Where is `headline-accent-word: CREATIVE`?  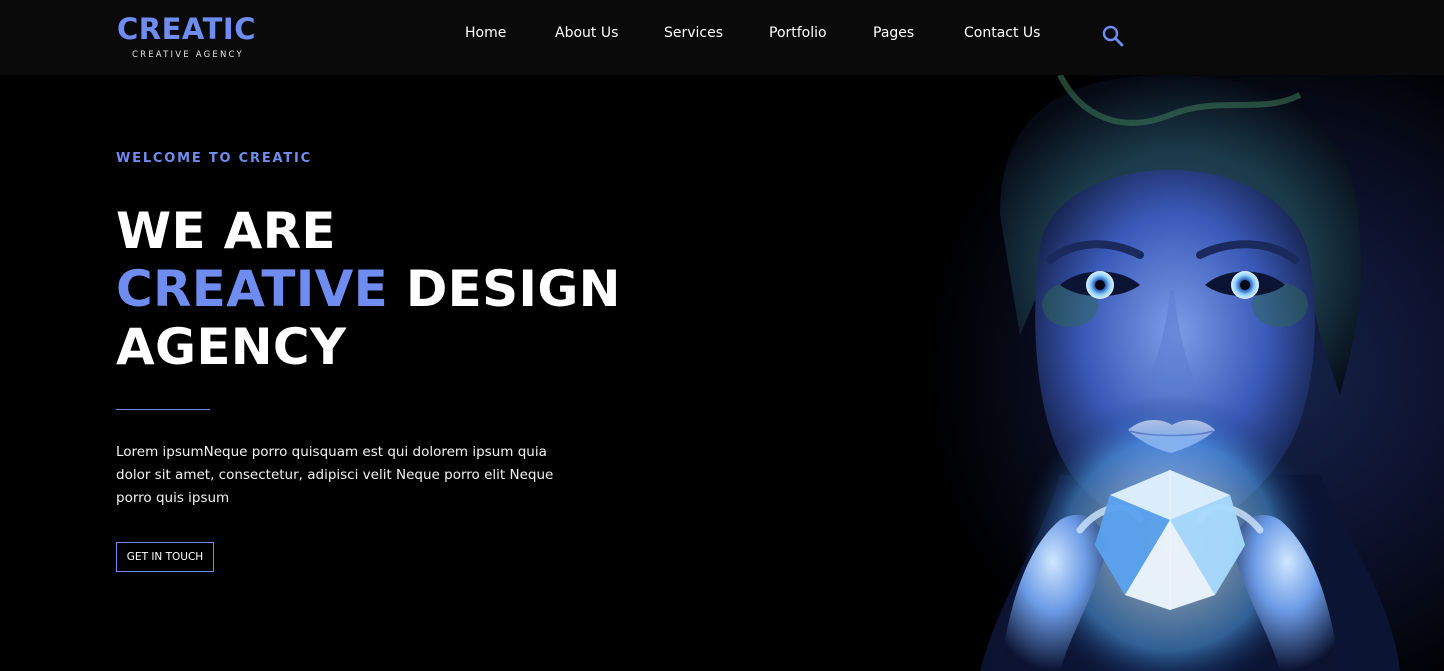
headline-accent-word: CREATIVE is located at coordinates (252, 289).